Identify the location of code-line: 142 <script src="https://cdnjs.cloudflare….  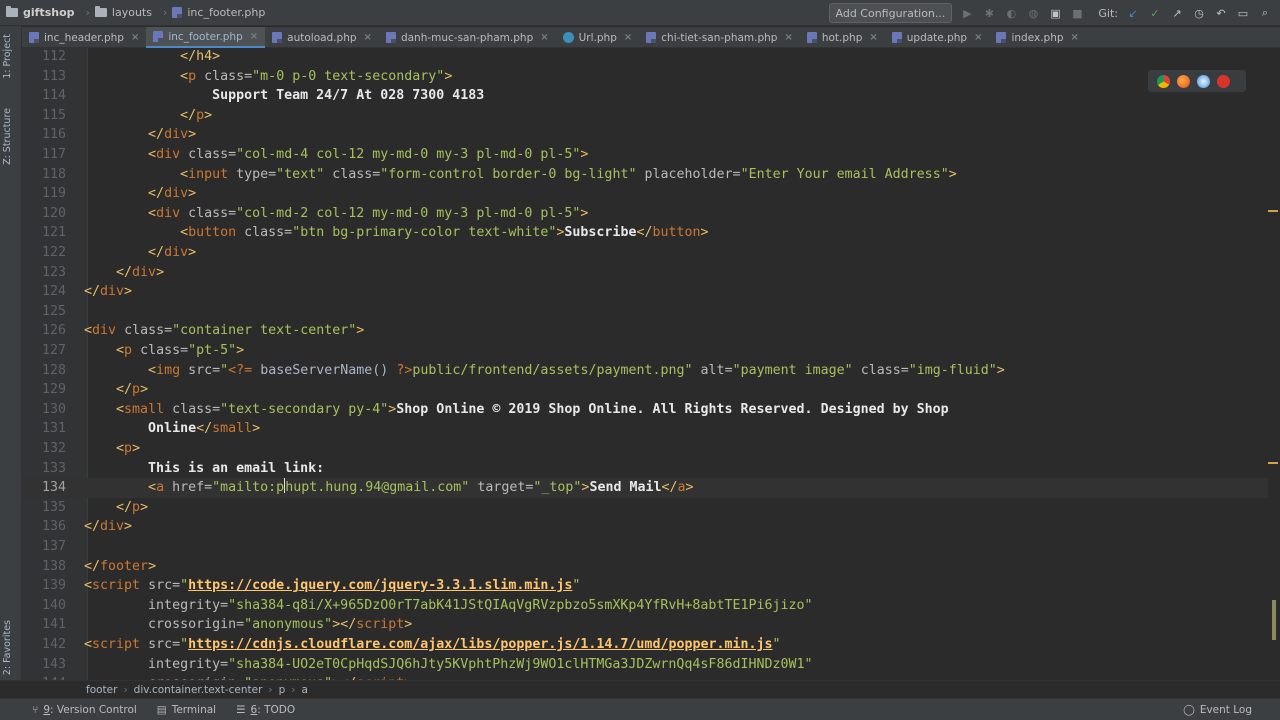
(645, 645).